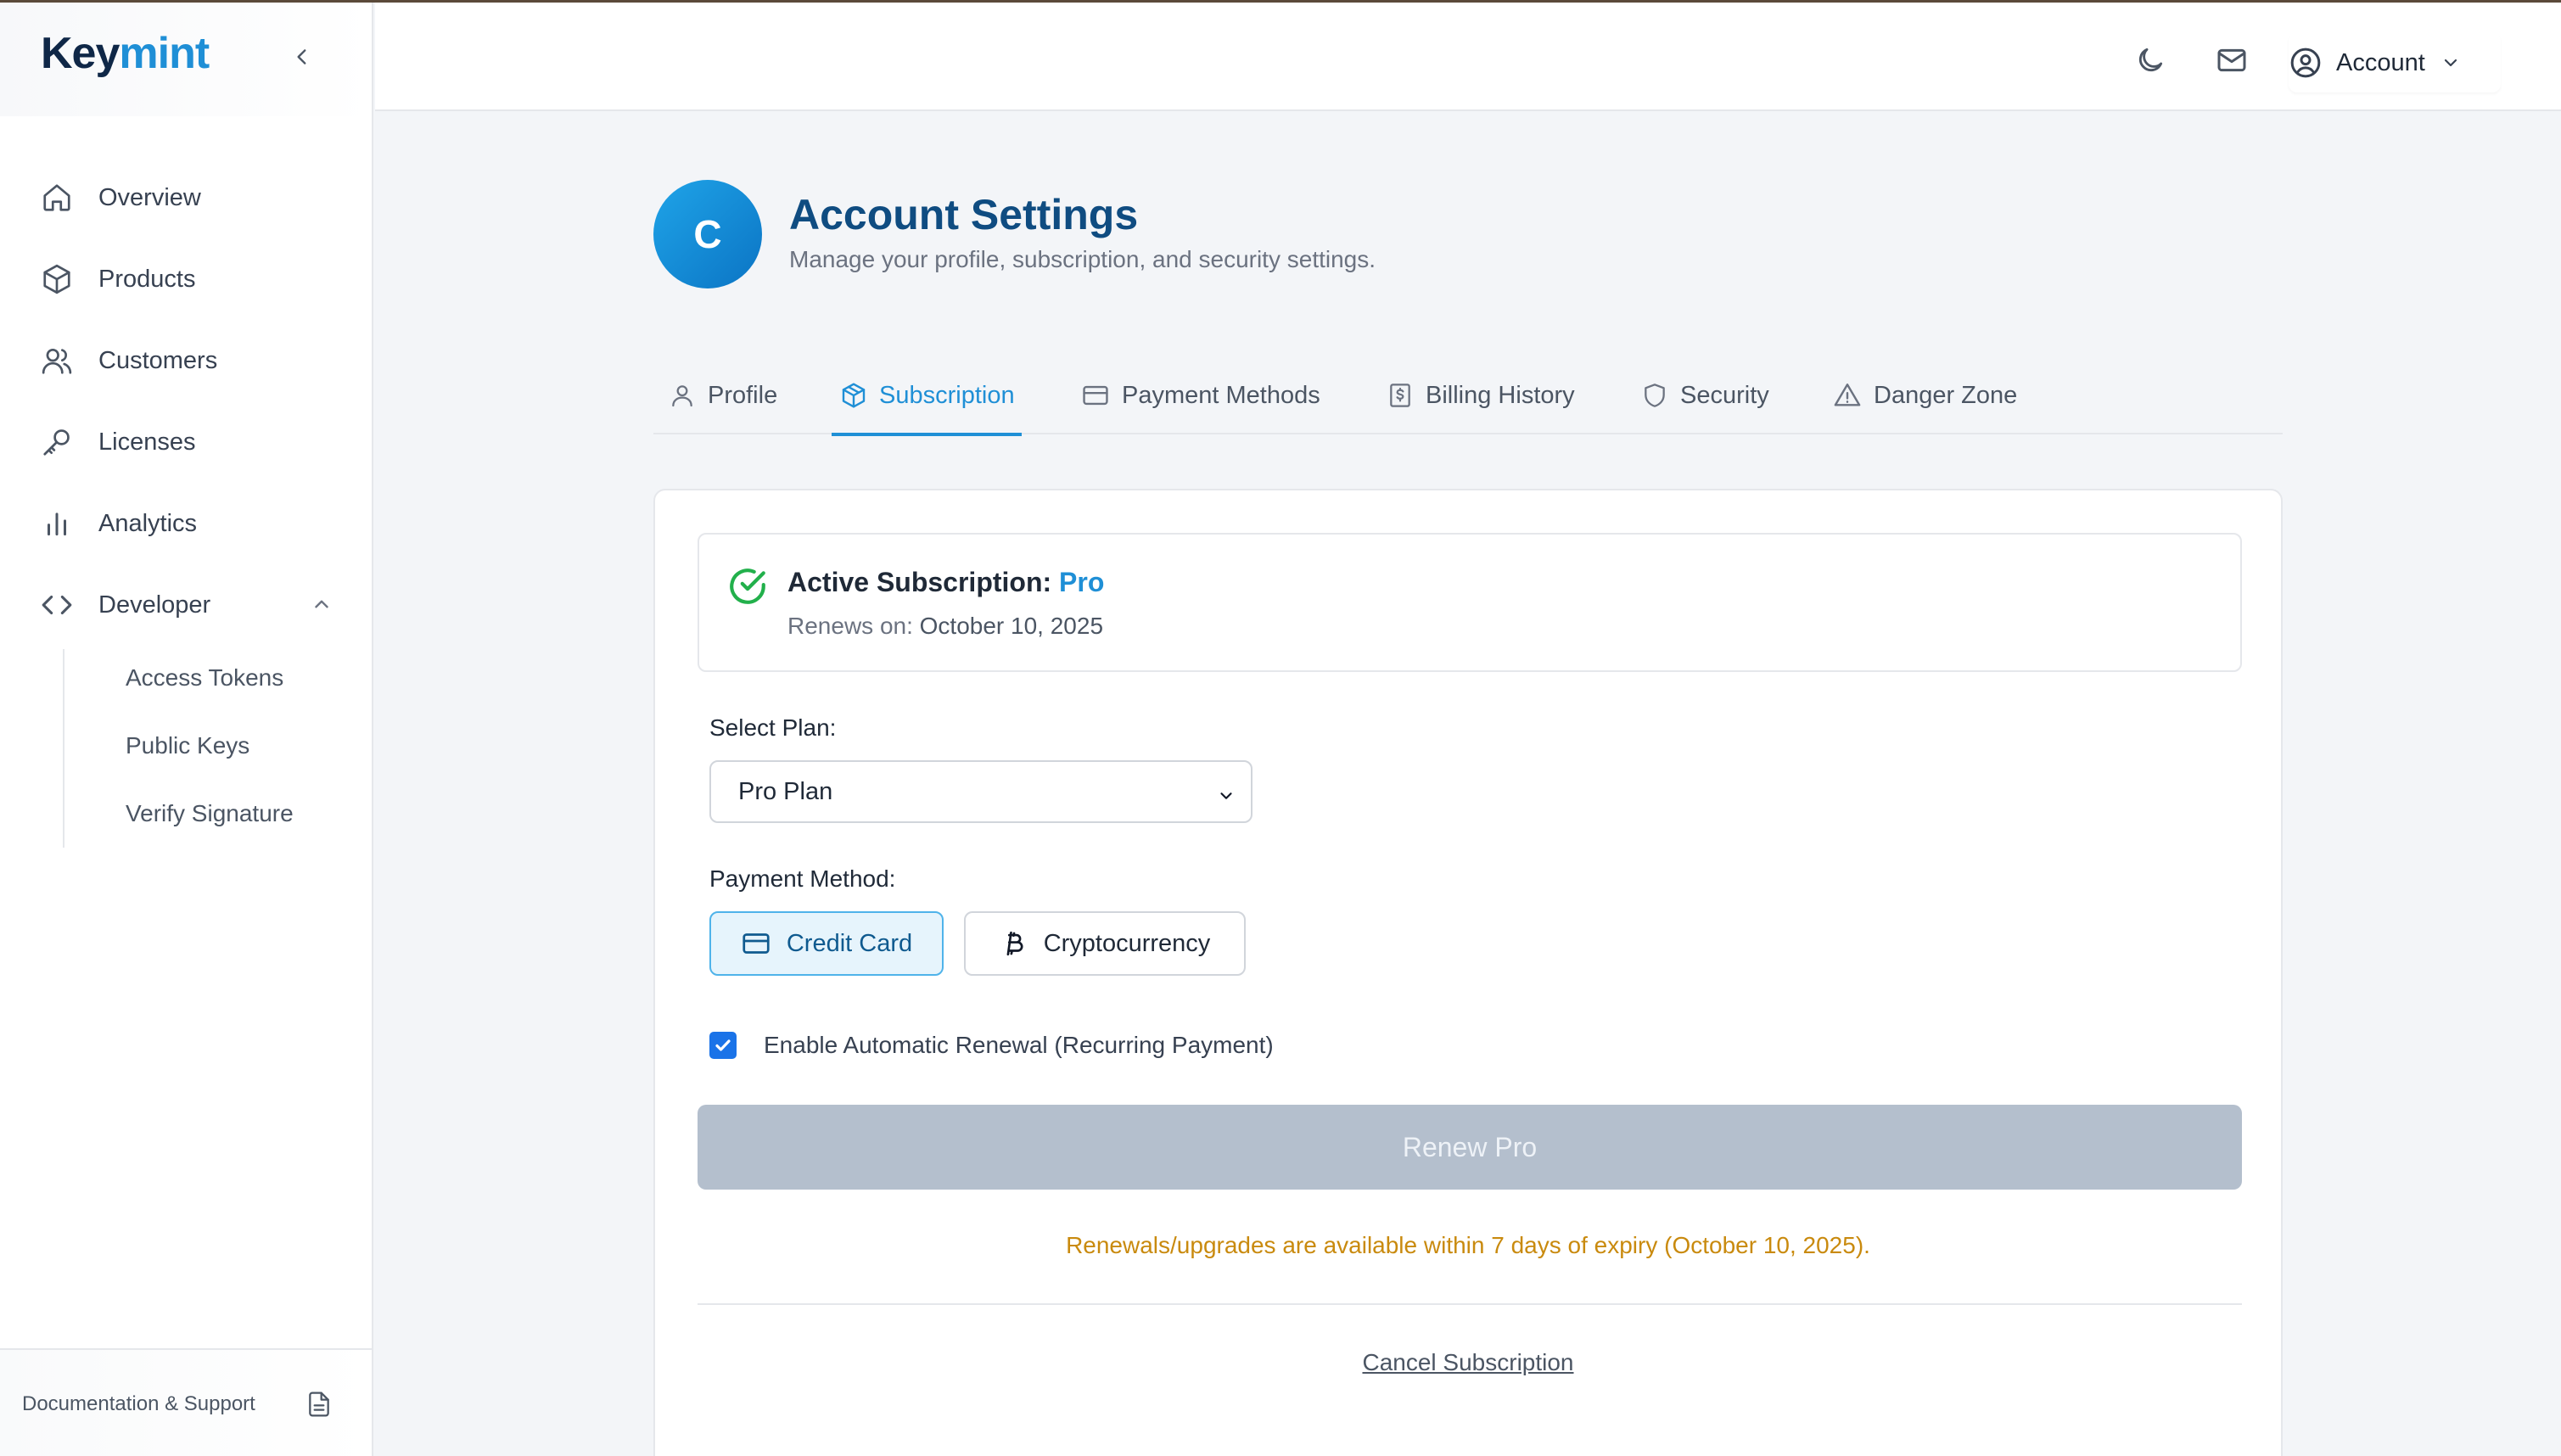 The image size is (2561, 1456). What do you see at coordinates (1468, 1363) in the screenshot?
I see `cancel-subscription-link: Cancel Subscription` at bounding box center [1468, 1363].